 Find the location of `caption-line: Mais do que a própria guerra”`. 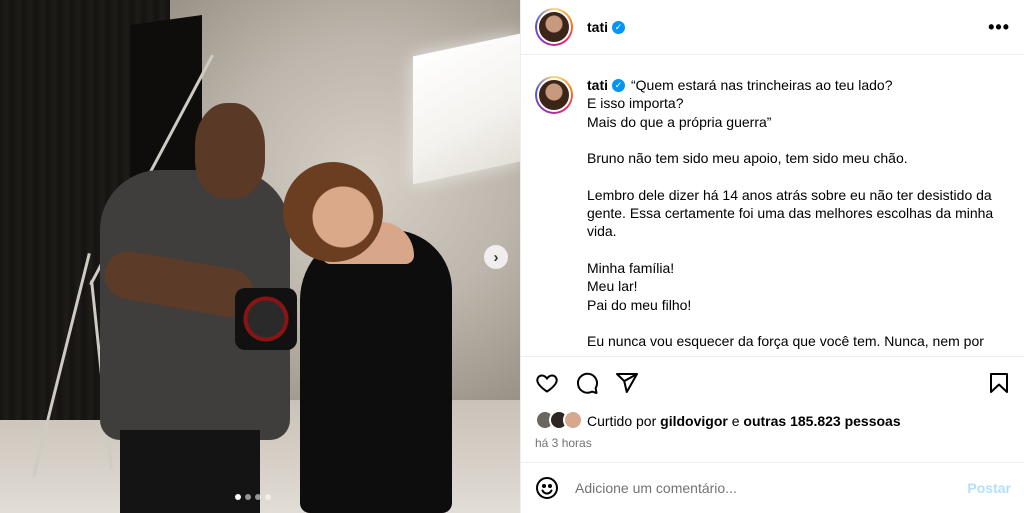

caption-line: Mais do que a própria guerra” is located at coordinates (679, 121).